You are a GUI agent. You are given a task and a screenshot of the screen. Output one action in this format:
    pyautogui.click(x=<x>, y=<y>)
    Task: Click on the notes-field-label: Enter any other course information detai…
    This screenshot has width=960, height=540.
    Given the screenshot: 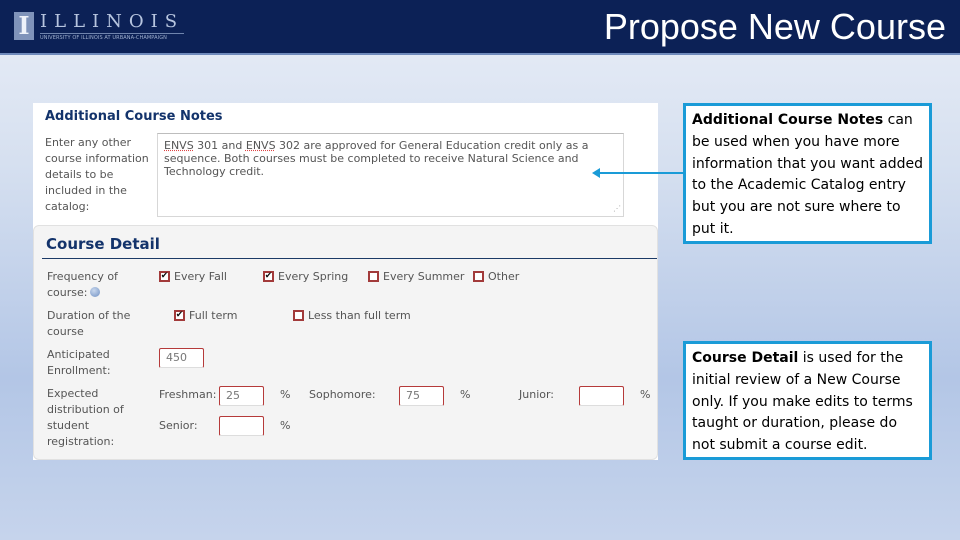 What is the action you would take?
    pyautogui.click(x=97, y=174)
    